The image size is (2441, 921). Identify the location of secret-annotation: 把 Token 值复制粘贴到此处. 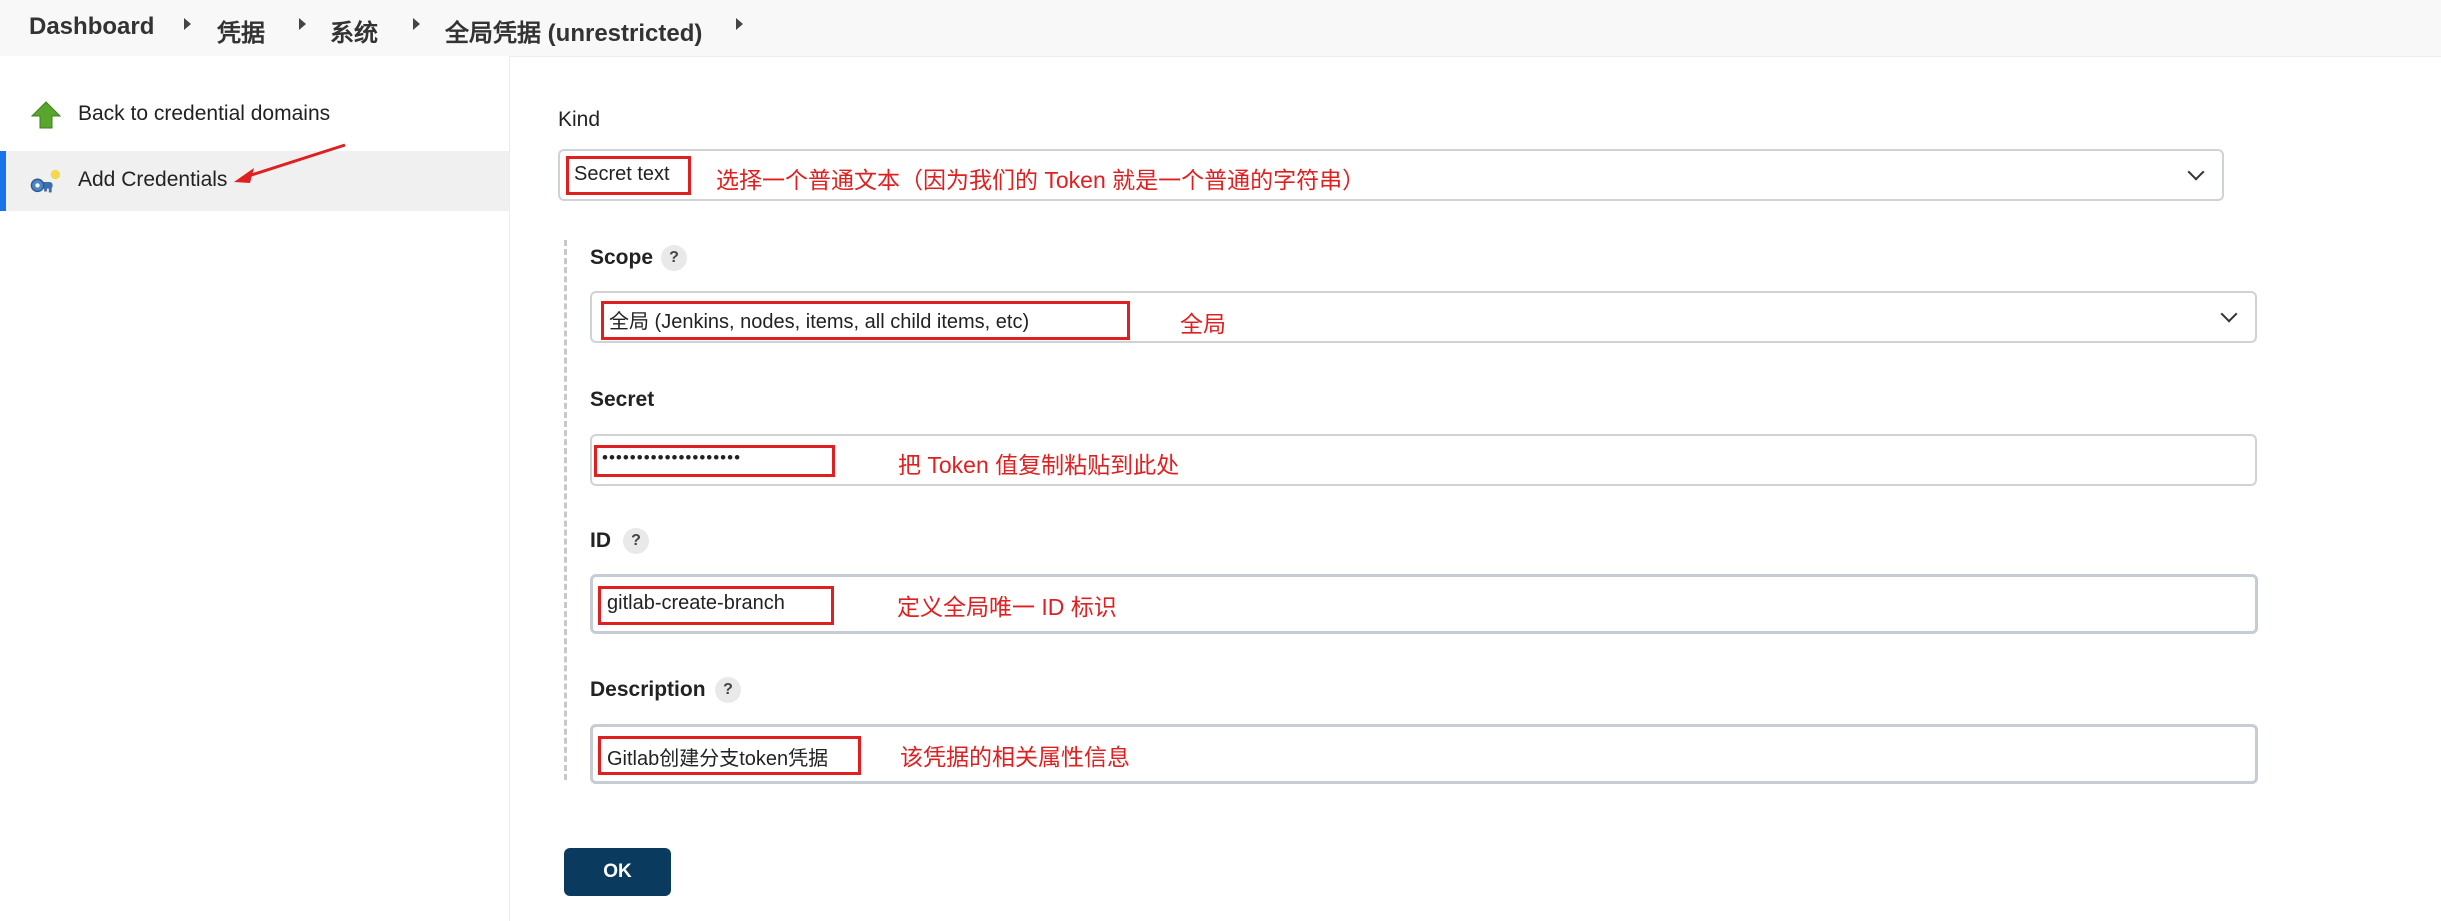
(1039, 465).